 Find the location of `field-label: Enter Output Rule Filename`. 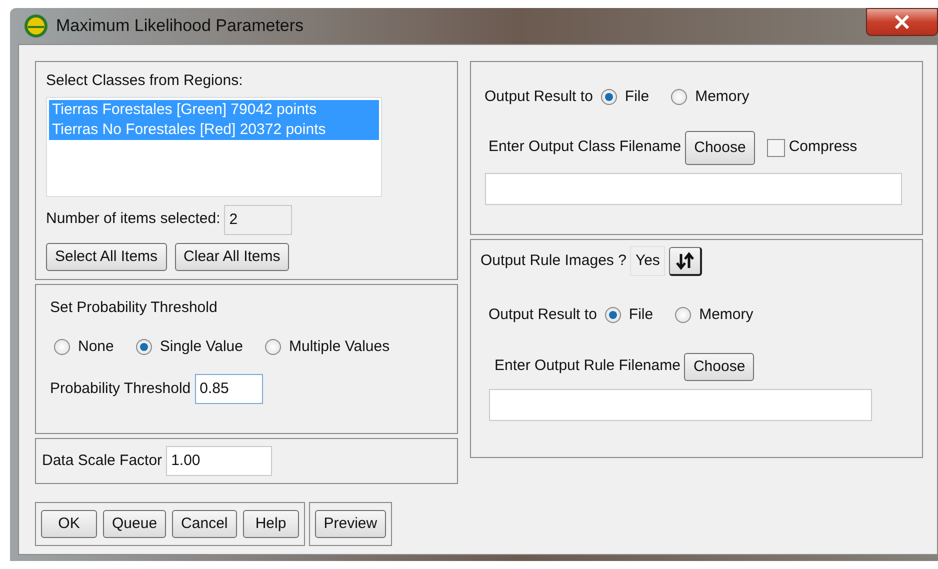

field-label: Enter Output Rule Filename is located at coordinates (587, 366).